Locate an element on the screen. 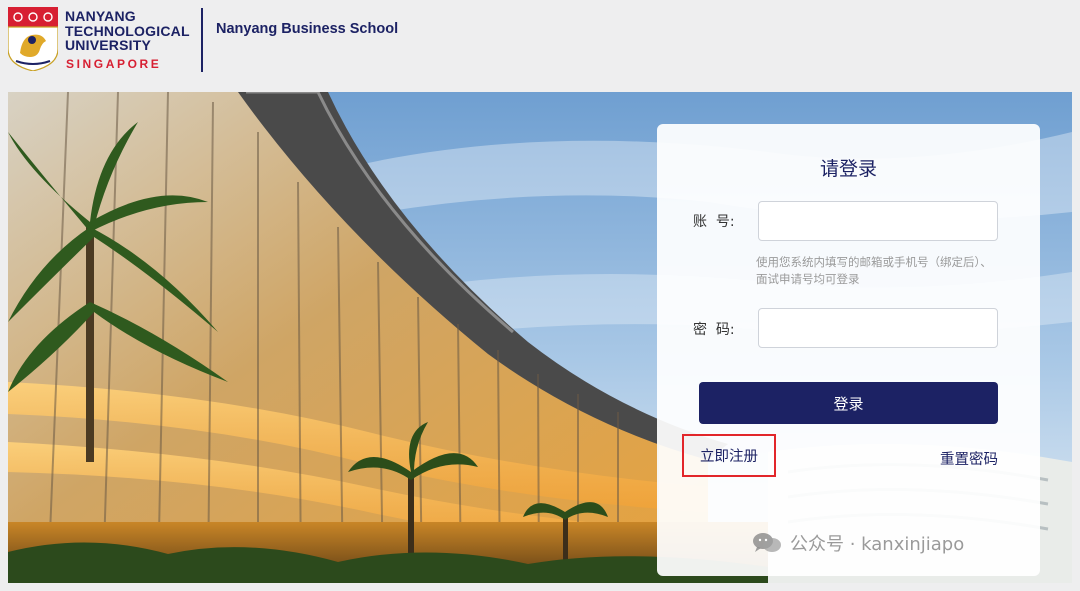  university-name-line: UNIVERSITY is located at coordinates (108, 45).